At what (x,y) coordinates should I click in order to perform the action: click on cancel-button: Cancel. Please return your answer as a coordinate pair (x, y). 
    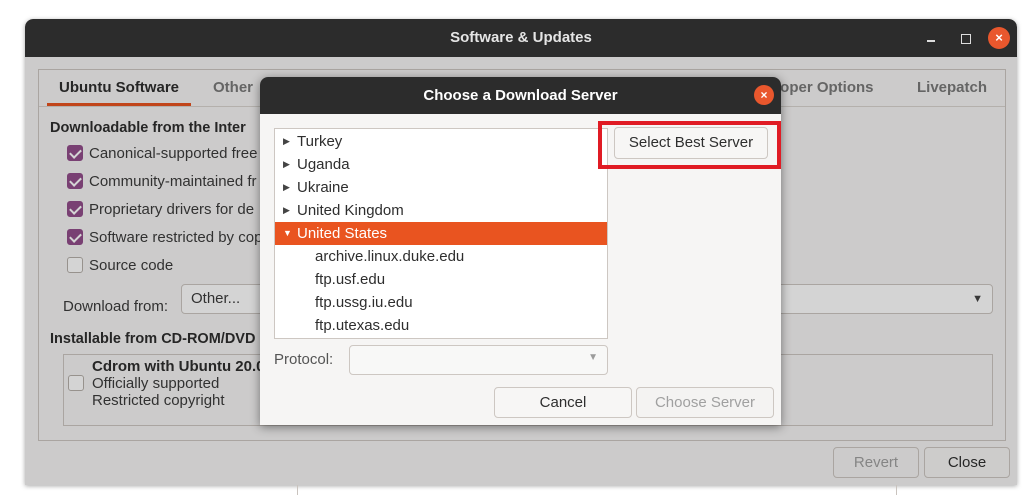
    Looking at the image, I should click on (563, 402).